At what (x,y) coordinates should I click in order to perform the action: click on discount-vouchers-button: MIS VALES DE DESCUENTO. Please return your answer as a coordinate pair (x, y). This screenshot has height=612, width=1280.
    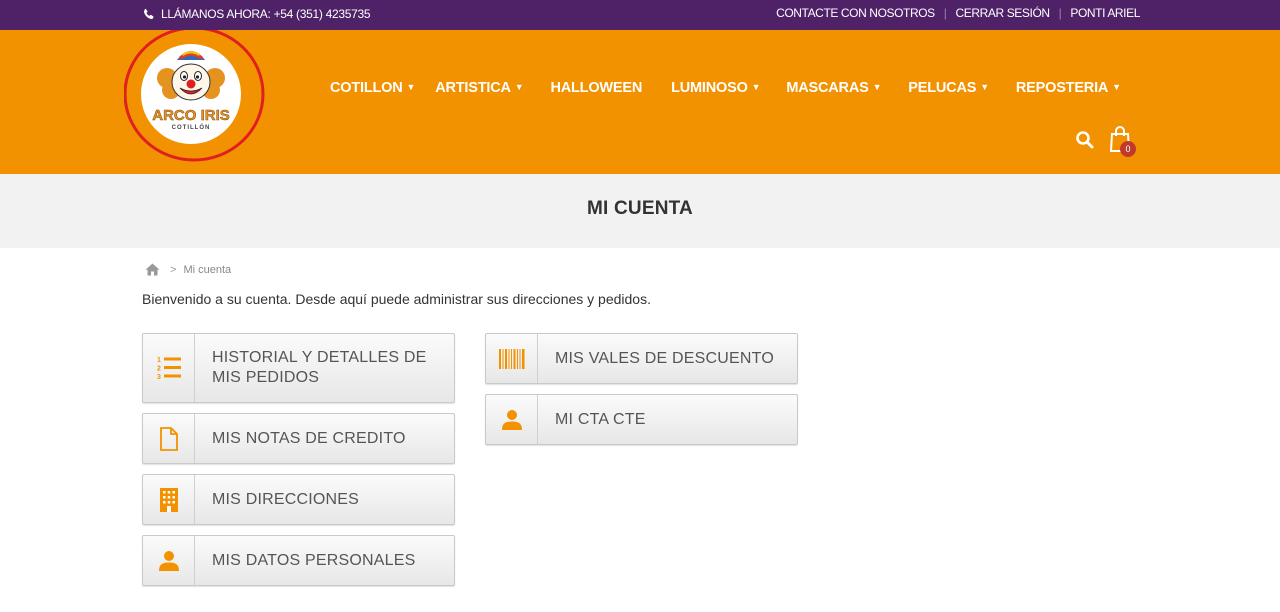
    Looking at the image, I should click on (641, 358).